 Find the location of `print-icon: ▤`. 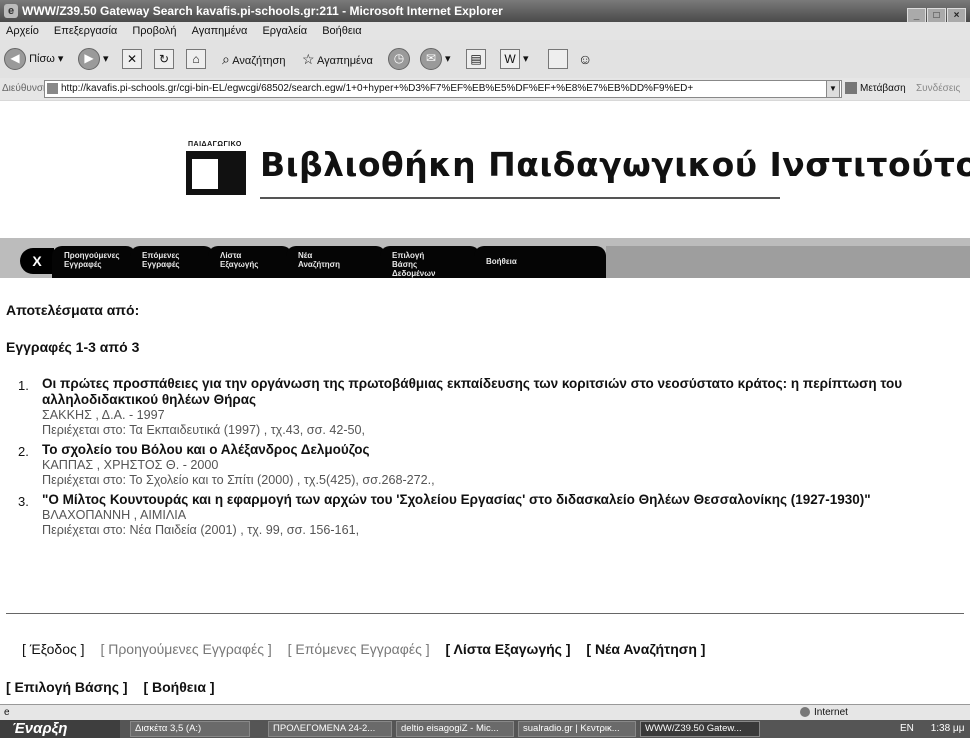

print-icon: ▤ is located at coordinates (476, 59).